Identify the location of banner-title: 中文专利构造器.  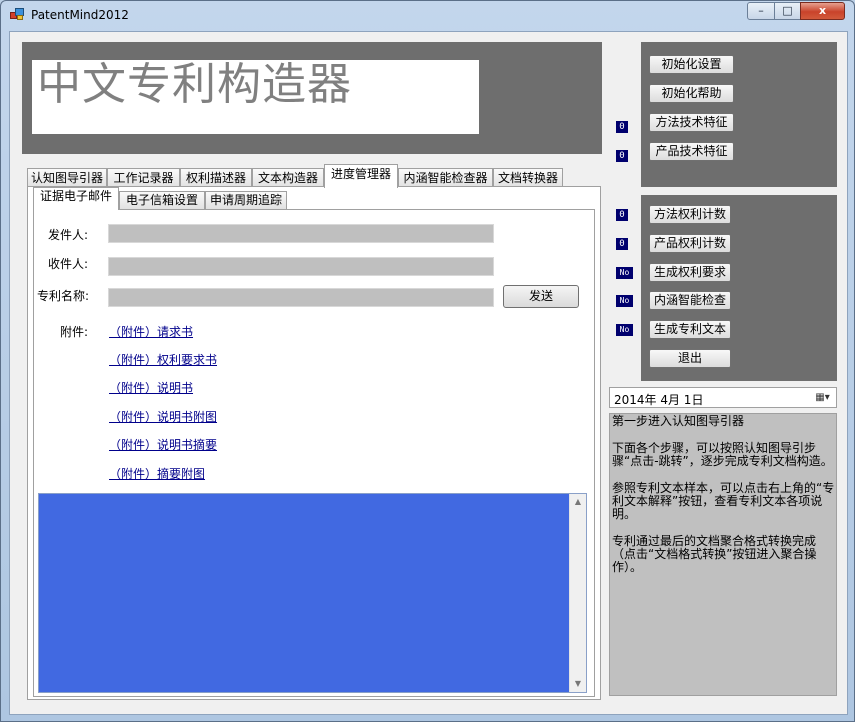
(194, 85).